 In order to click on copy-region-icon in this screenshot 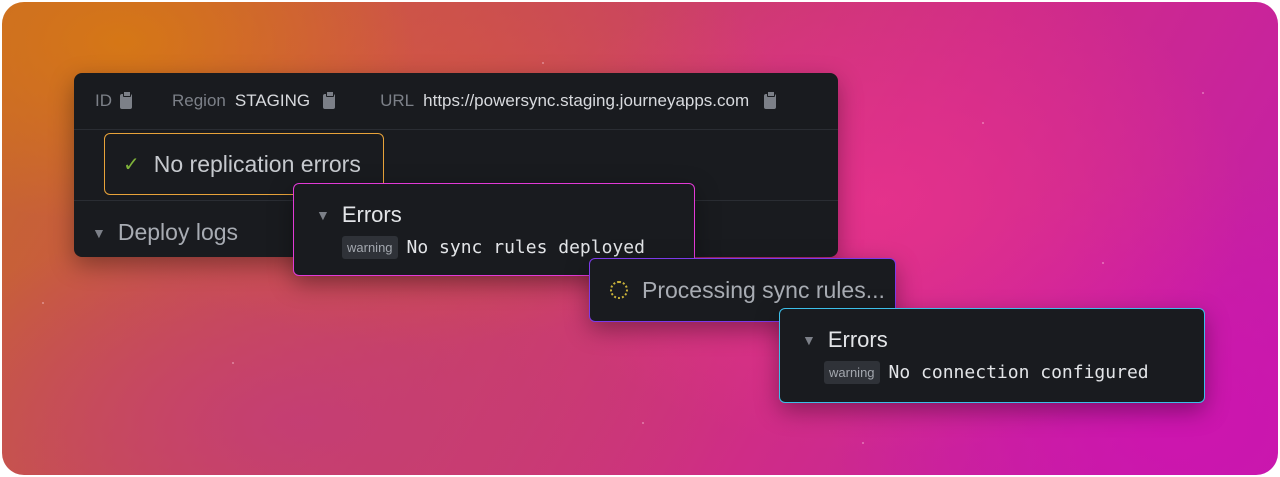, I will do `click(329, 99)`.